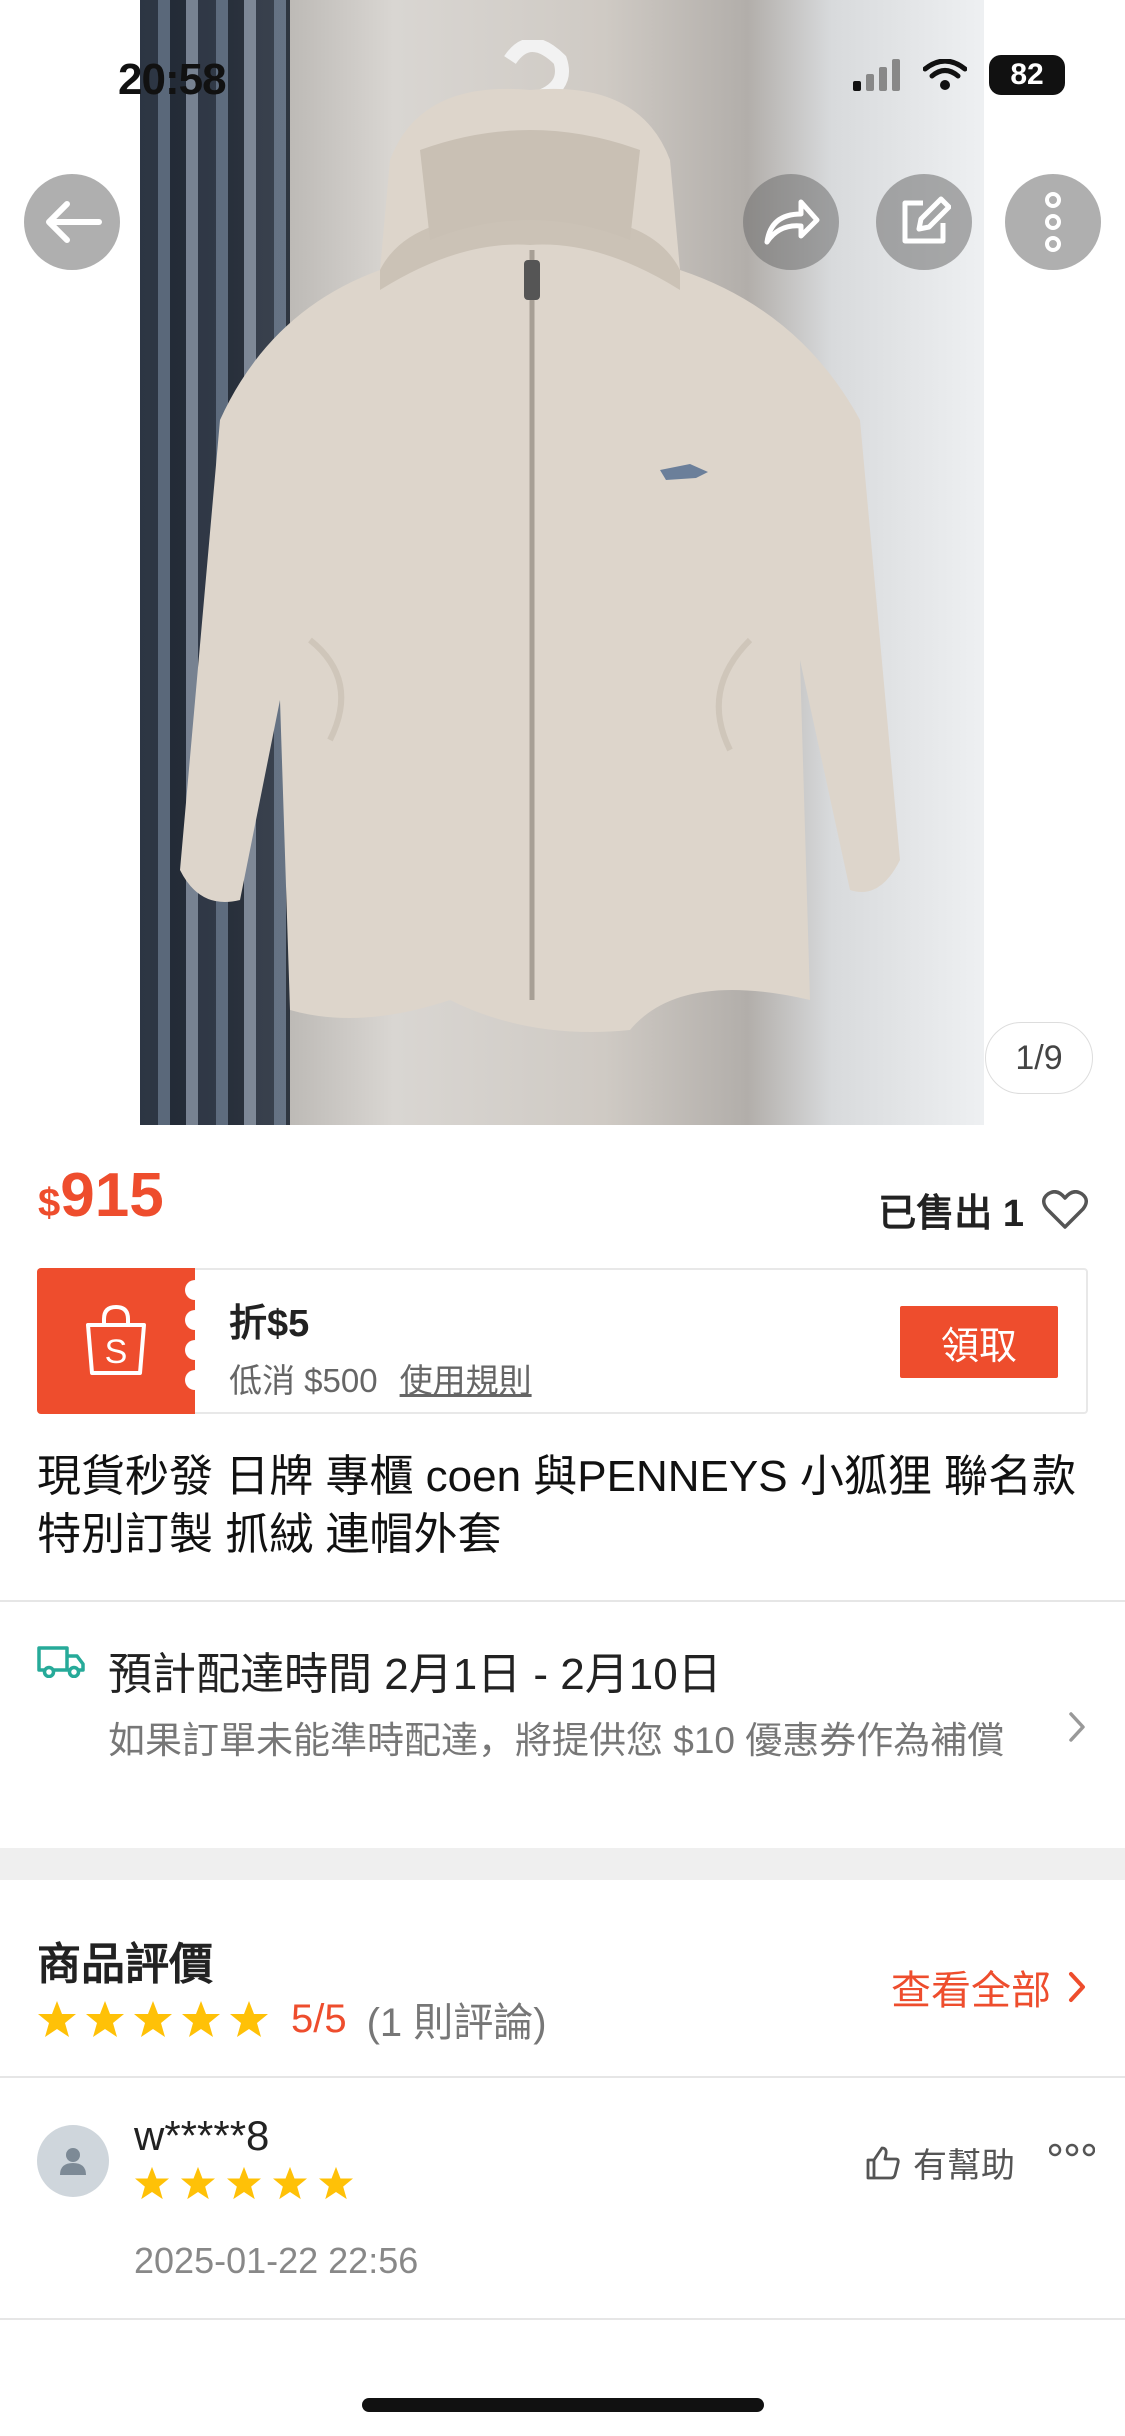 The height and width of the screenshot is (2436, 1125). I want to click on sold-label: 已售出 1, so click(951, 1214).